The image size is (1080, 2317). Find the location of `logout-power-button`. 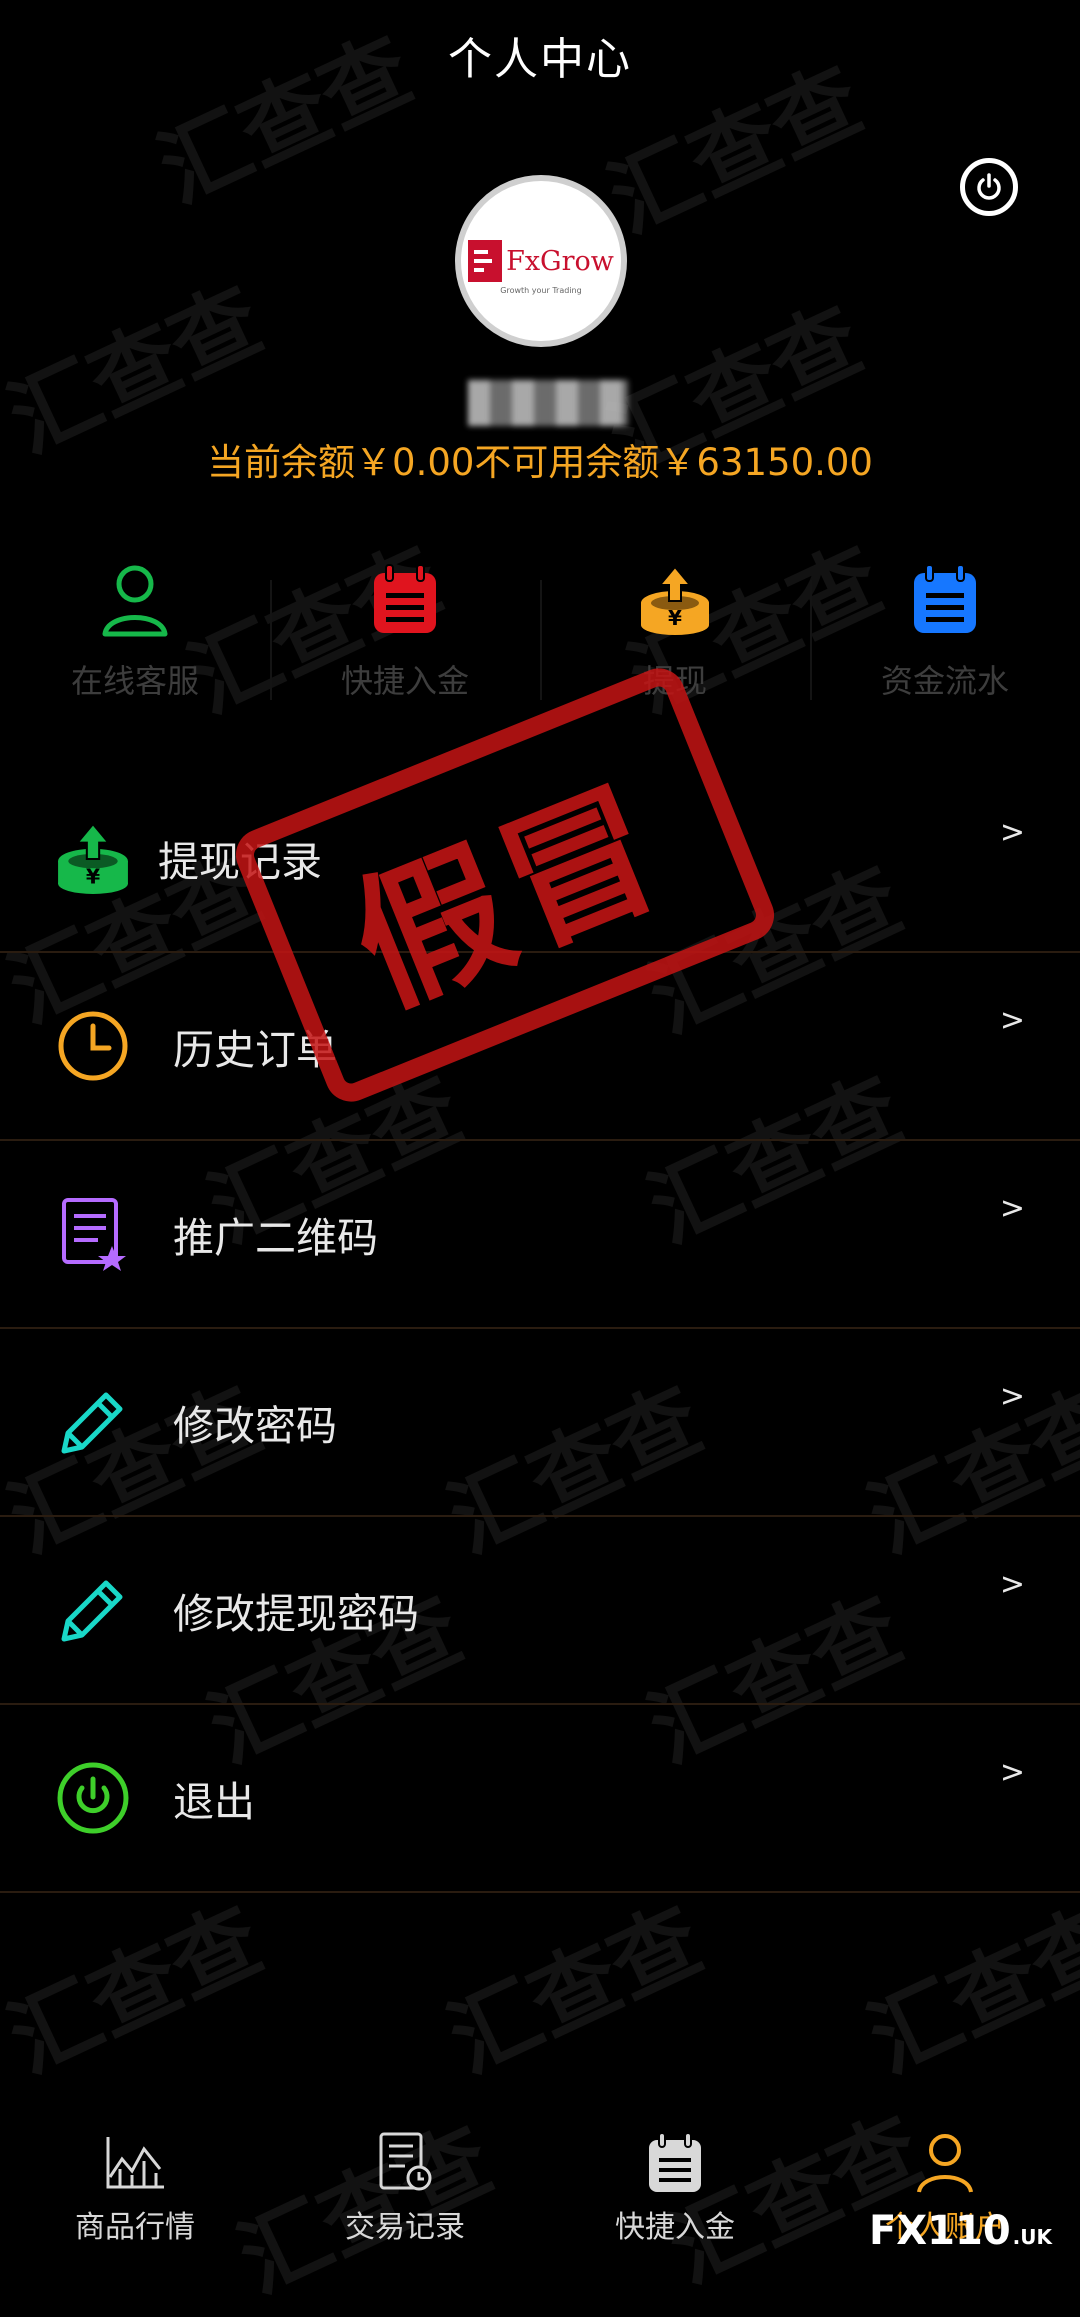

logout-power-button is located at coordinates (989, 187).